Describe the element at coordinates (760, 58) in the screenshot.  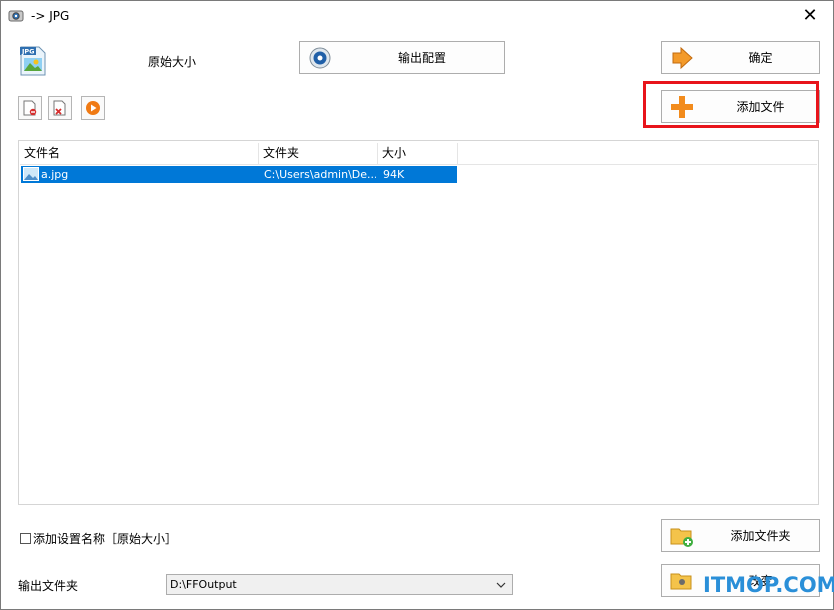
I see `ok-label: 确定` at that location.